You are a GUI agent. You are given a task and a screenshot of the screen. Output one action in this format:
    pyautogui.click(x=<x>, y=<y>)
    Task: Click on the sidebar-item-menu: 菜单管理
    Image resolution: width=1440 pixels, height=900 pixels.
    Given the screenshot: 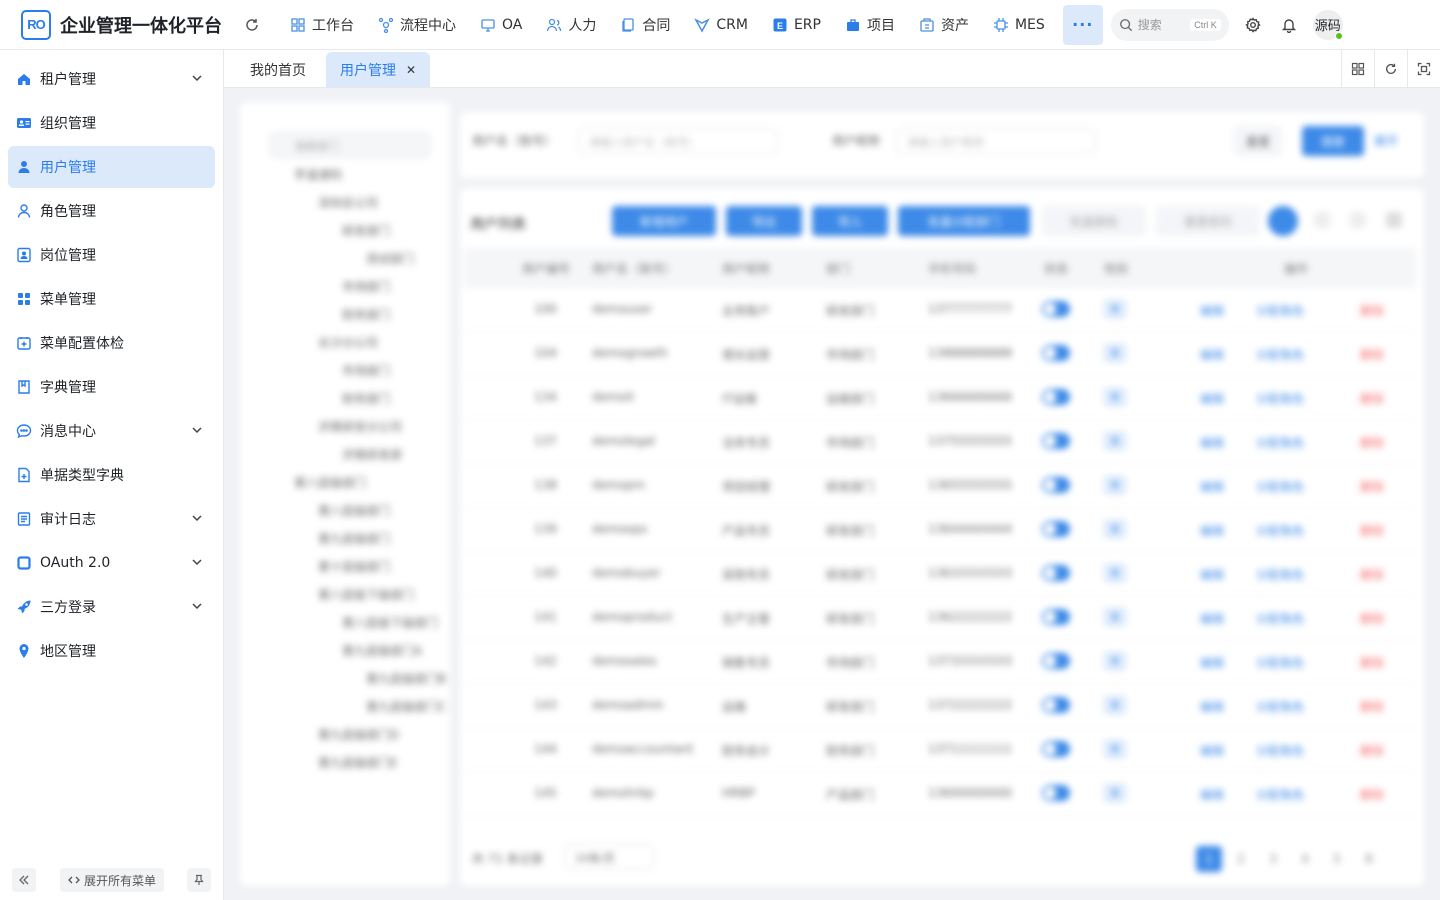 What is the action you would take?
    pyautogui.click(x=111, y=299)
    